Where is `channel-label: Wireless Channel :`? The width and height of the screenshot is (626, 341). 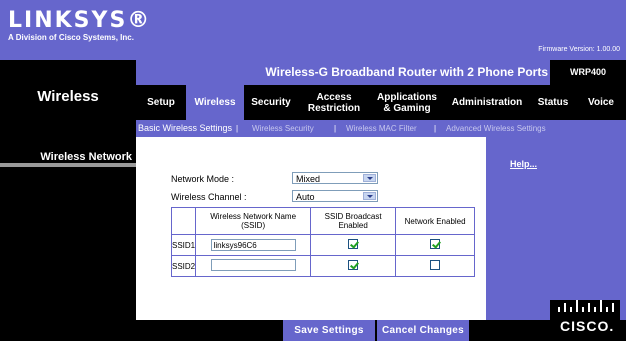
channel-label: Wireless Channel : is located at coordinates (209, 197).